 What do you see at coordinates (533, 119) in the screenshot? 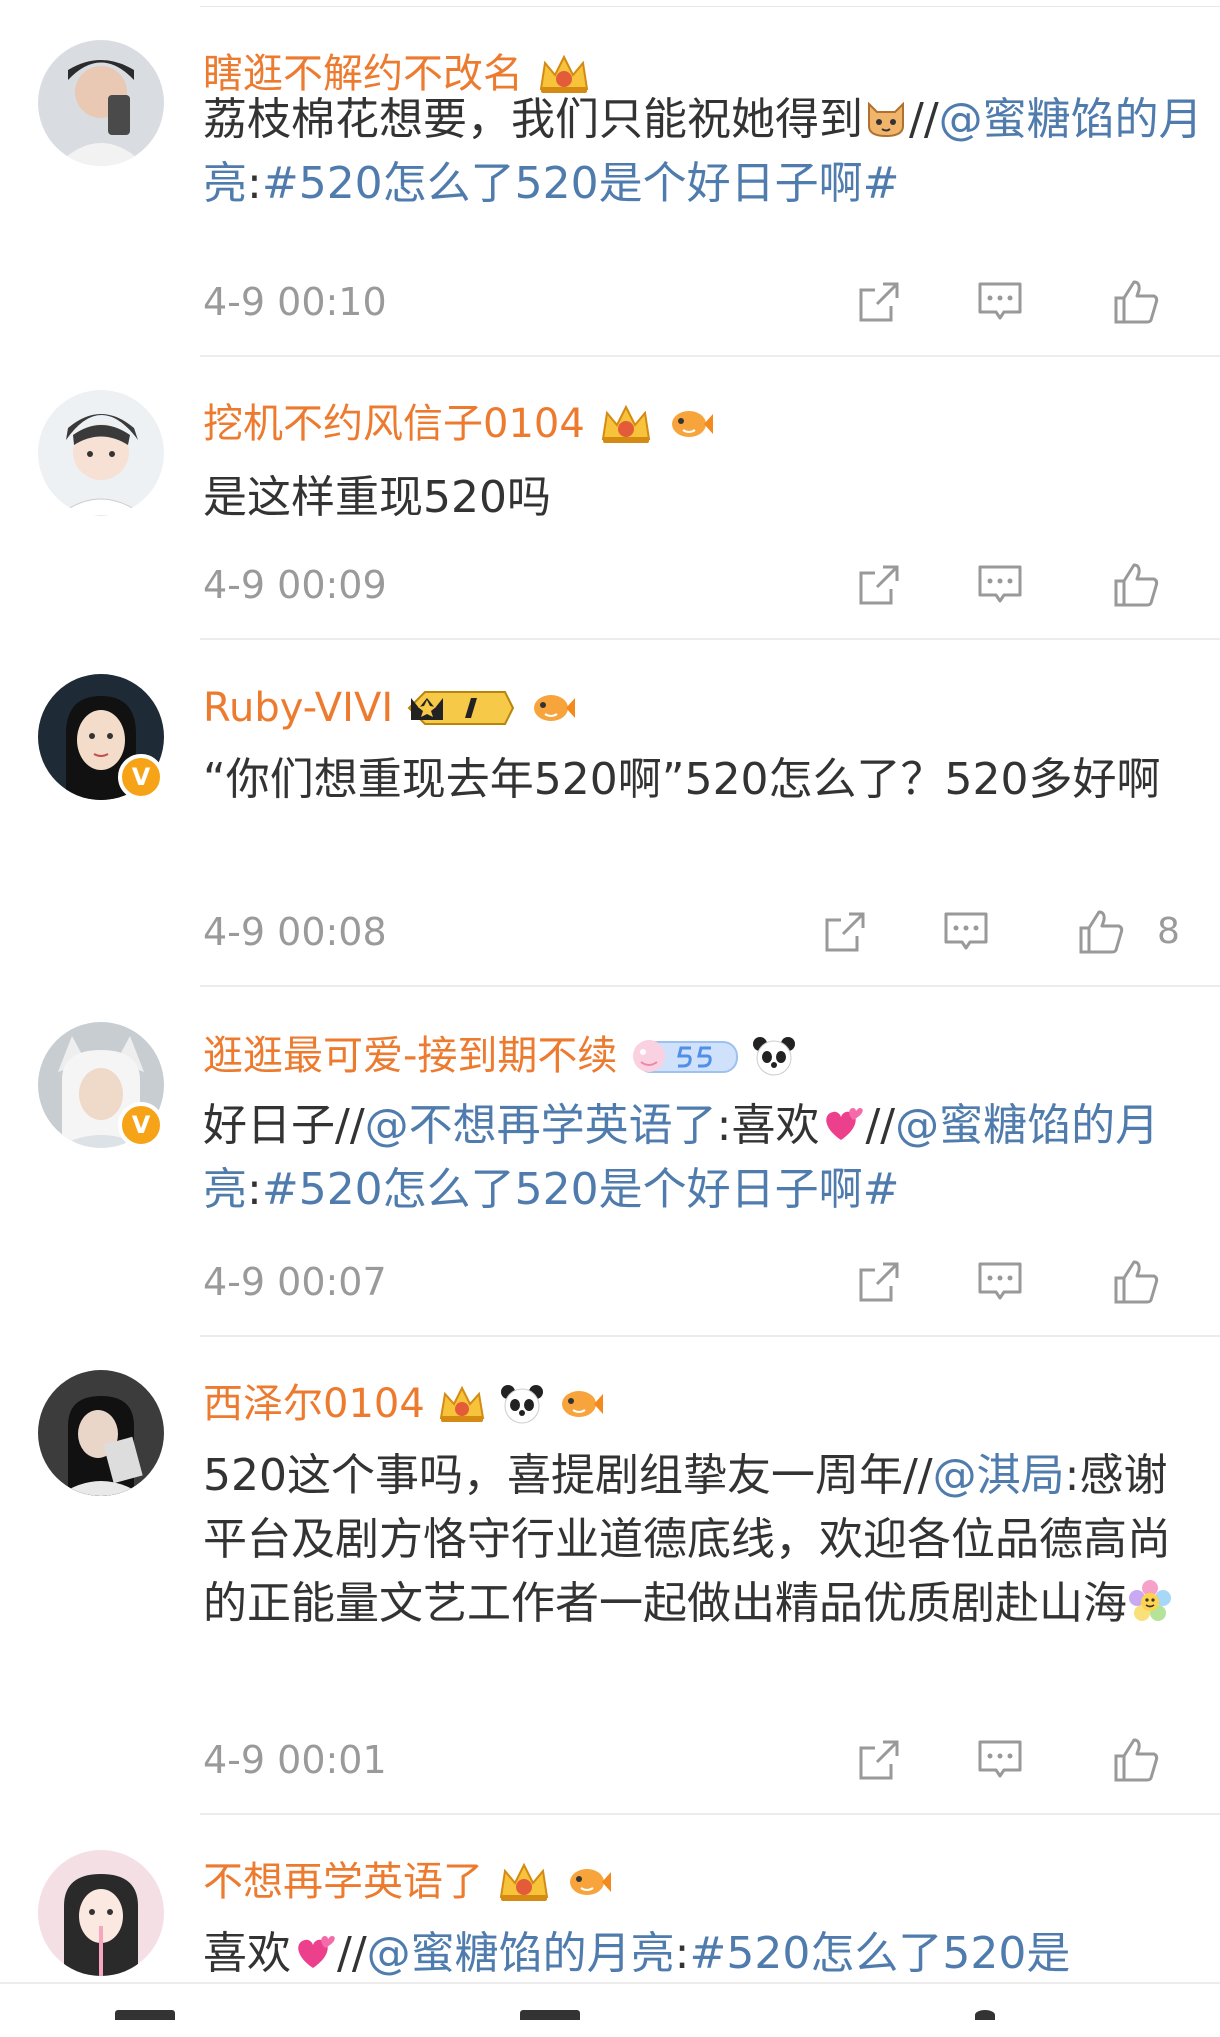
I see `text-segment: 荔枝棉花想要，我们只能祝她得到` at bounding box center [533, 119].